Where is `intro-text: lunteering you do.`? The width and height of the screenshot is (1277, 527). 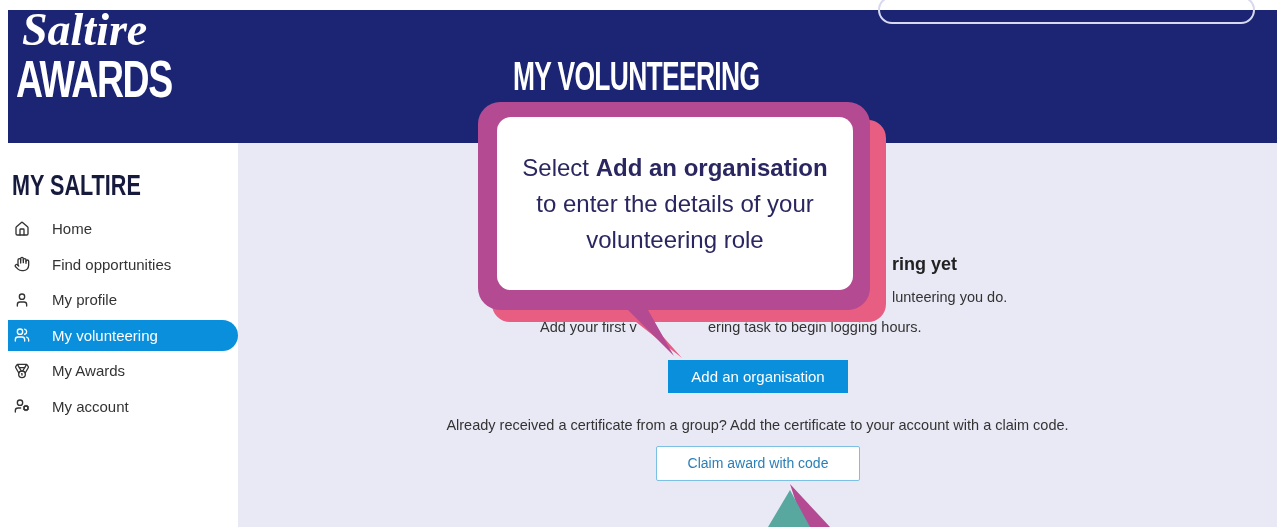 intro-text: lunteering you do. is located at coordinates (950, 297).